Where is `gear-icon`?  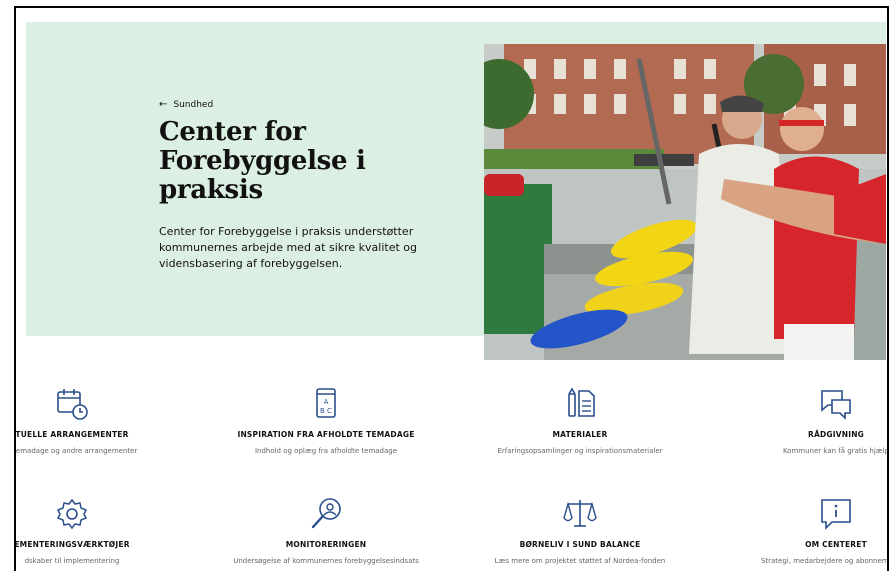 gear-icon is located at coordinates (72, 514).